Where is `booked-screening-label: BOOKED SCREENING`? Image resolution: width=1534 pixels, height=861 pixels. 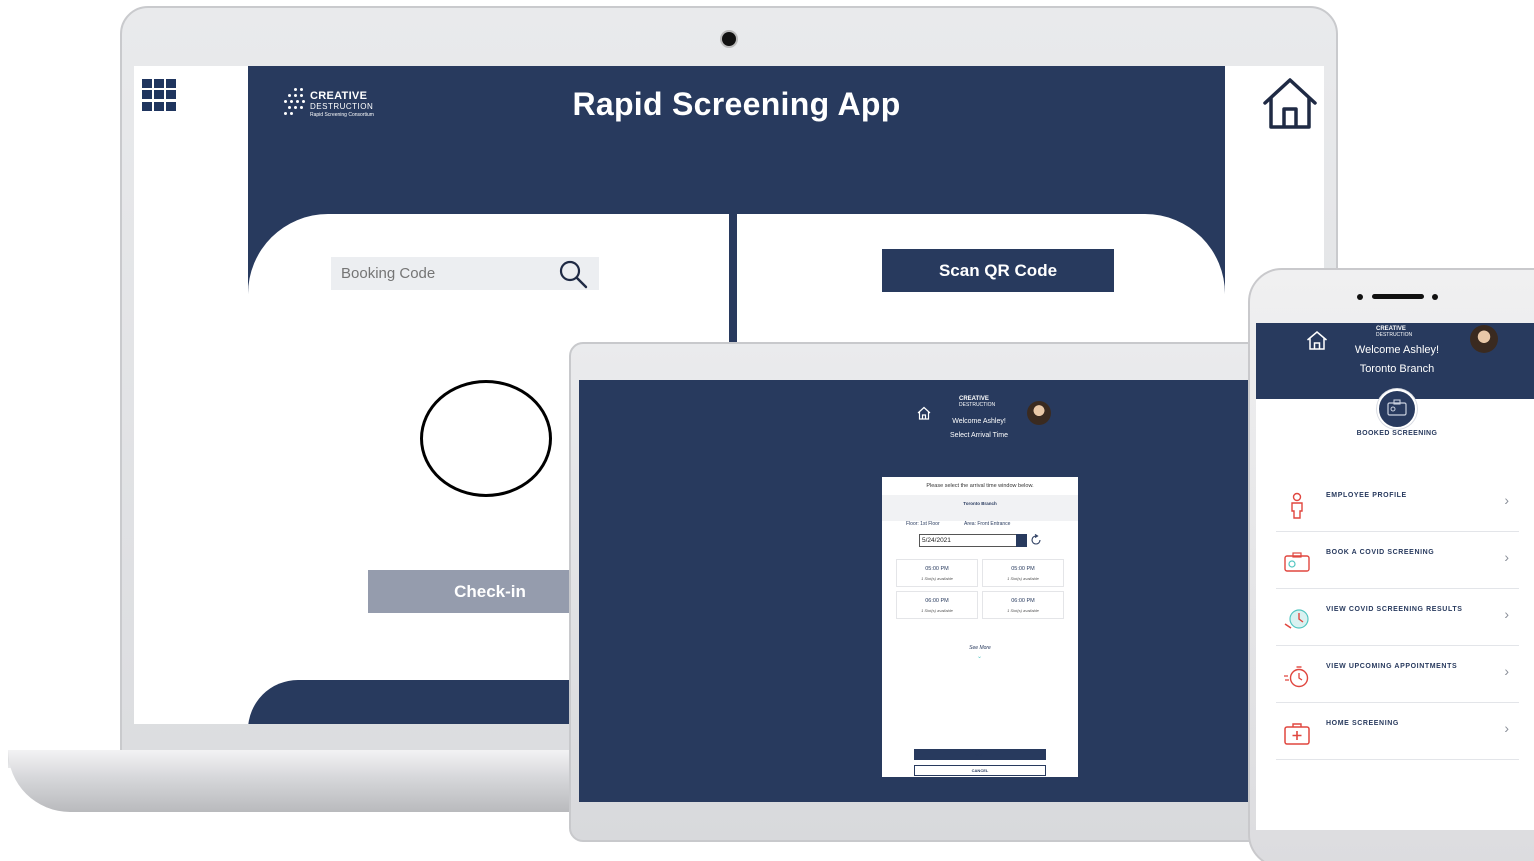
booked-screening-label: BOOKED SCREENING is located at coordinates (1397, 433).